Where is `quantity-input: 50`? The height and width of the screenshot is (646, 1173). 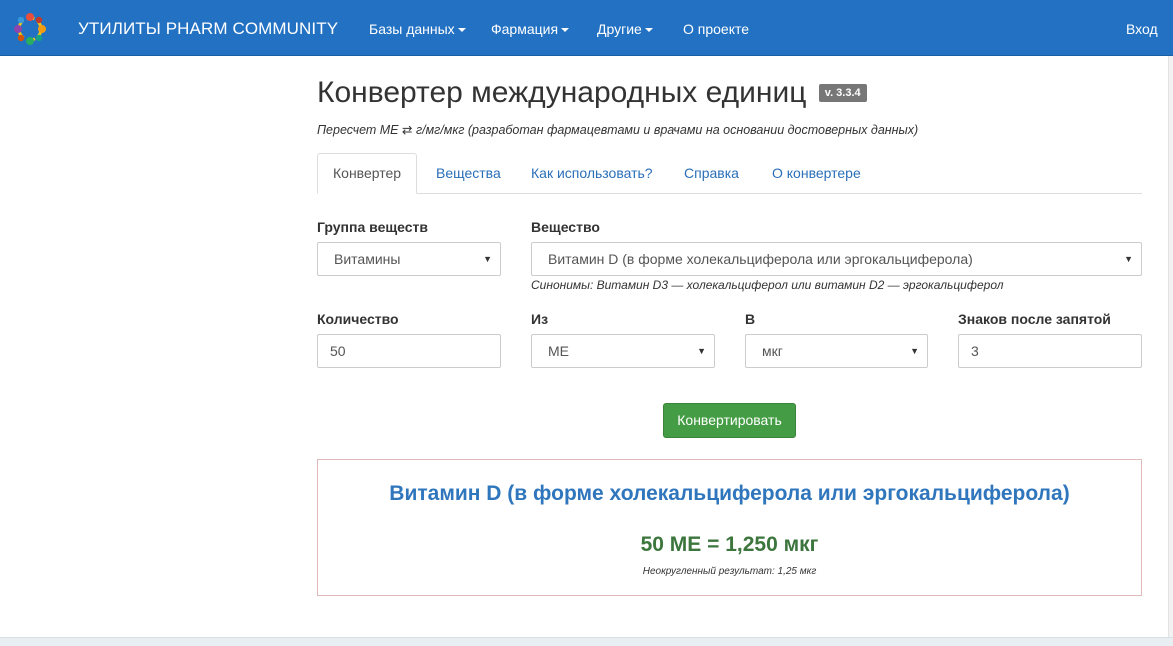
quantity-input: 50 is located at coordinates (409, 351).